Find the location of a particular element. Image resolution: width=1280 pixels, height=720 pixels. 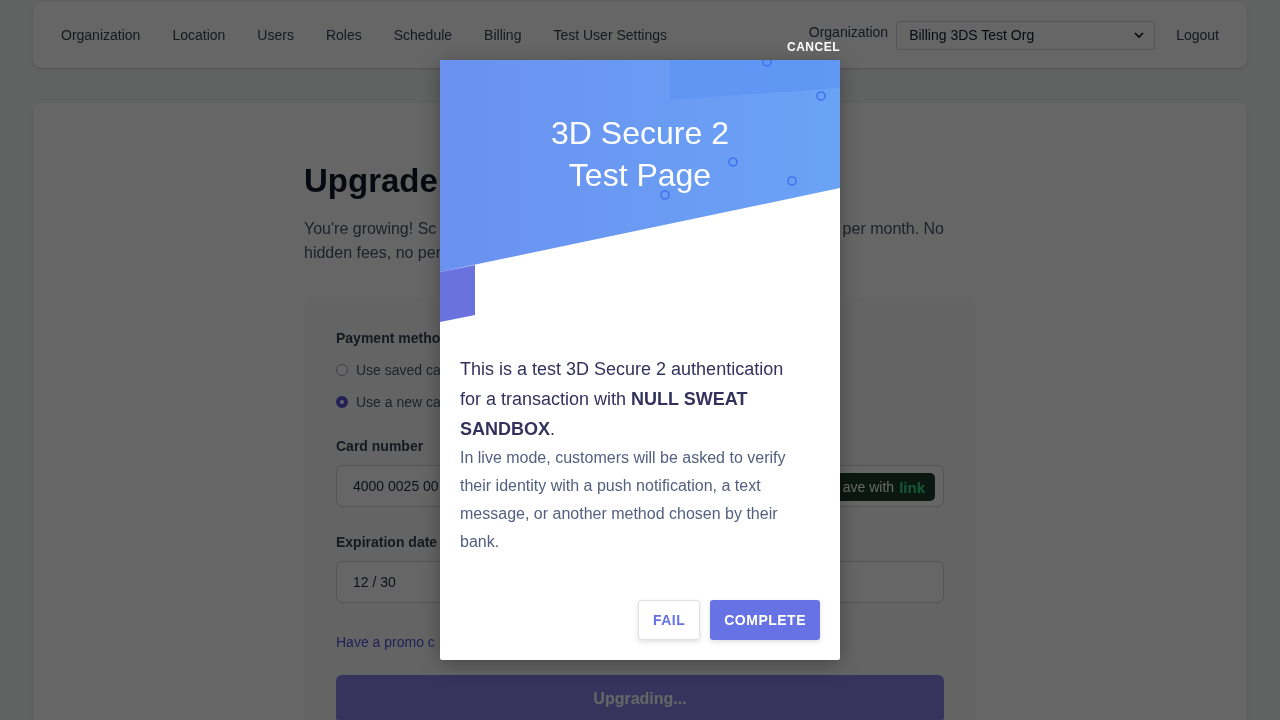

modal-title: Test Page is located at coordinates (640, 175).